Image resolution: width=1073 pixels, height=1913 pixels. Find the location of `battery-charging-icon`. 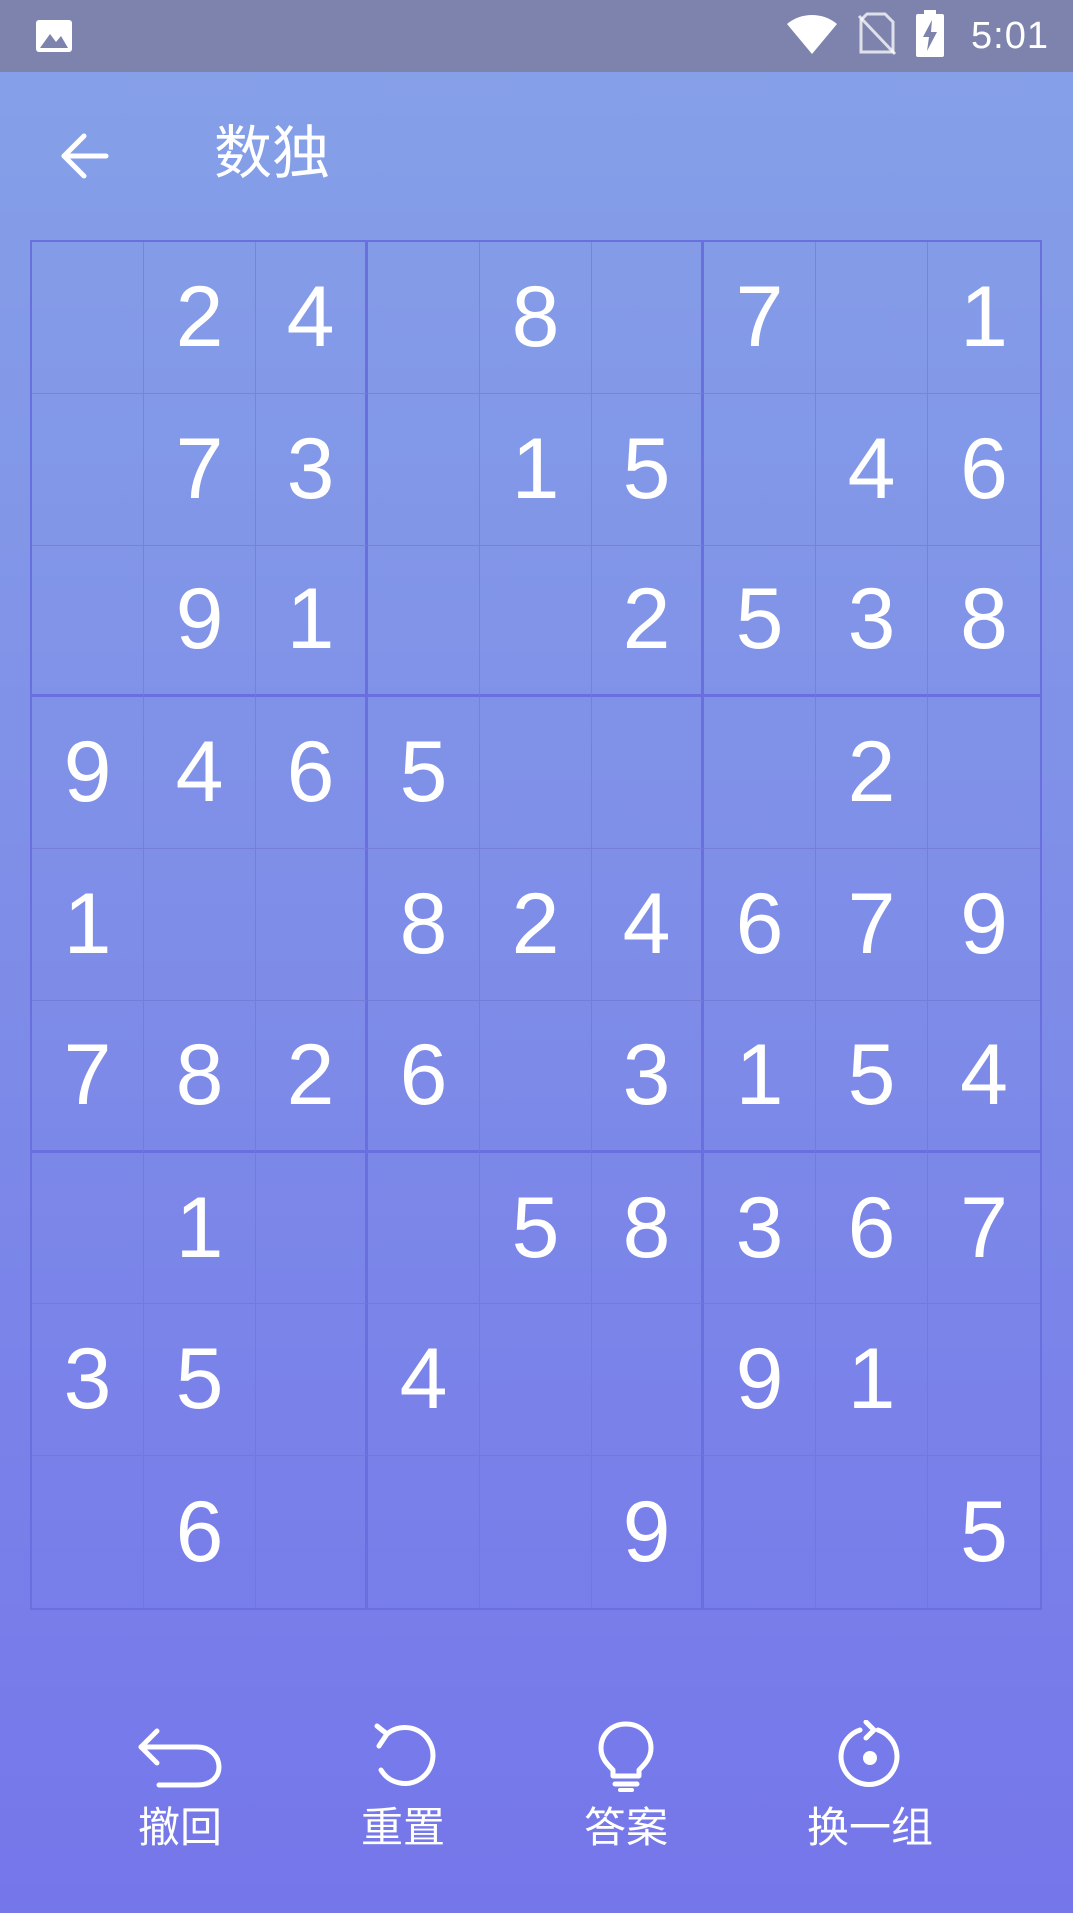

battery-charging-icon is located at coordinates (930, 36).